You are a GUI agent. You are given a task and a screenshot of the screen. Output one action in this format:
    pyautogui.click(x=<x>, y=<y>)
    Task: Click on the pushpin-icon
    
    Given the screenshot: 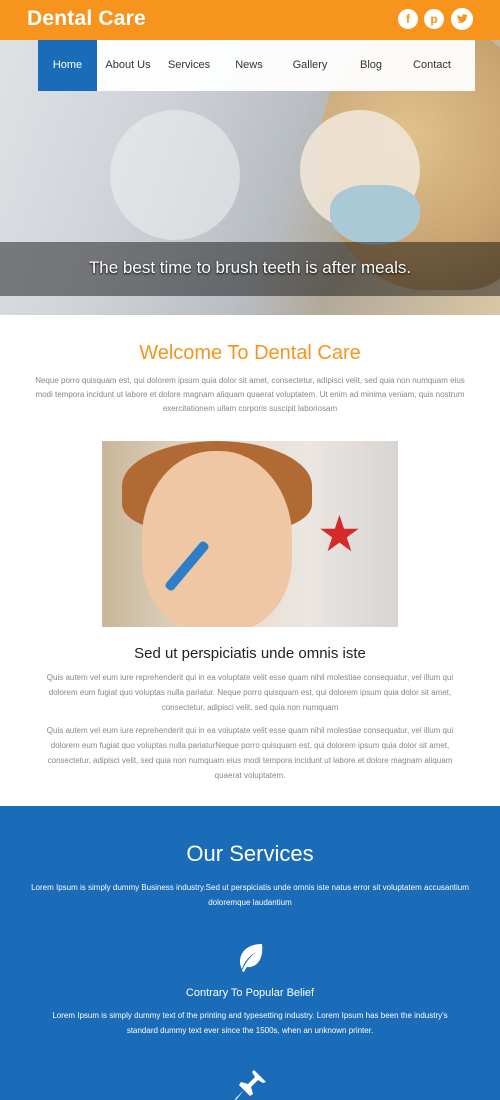 What is the action you would take?
    pyautogui.click(x=250, y=1085)
    